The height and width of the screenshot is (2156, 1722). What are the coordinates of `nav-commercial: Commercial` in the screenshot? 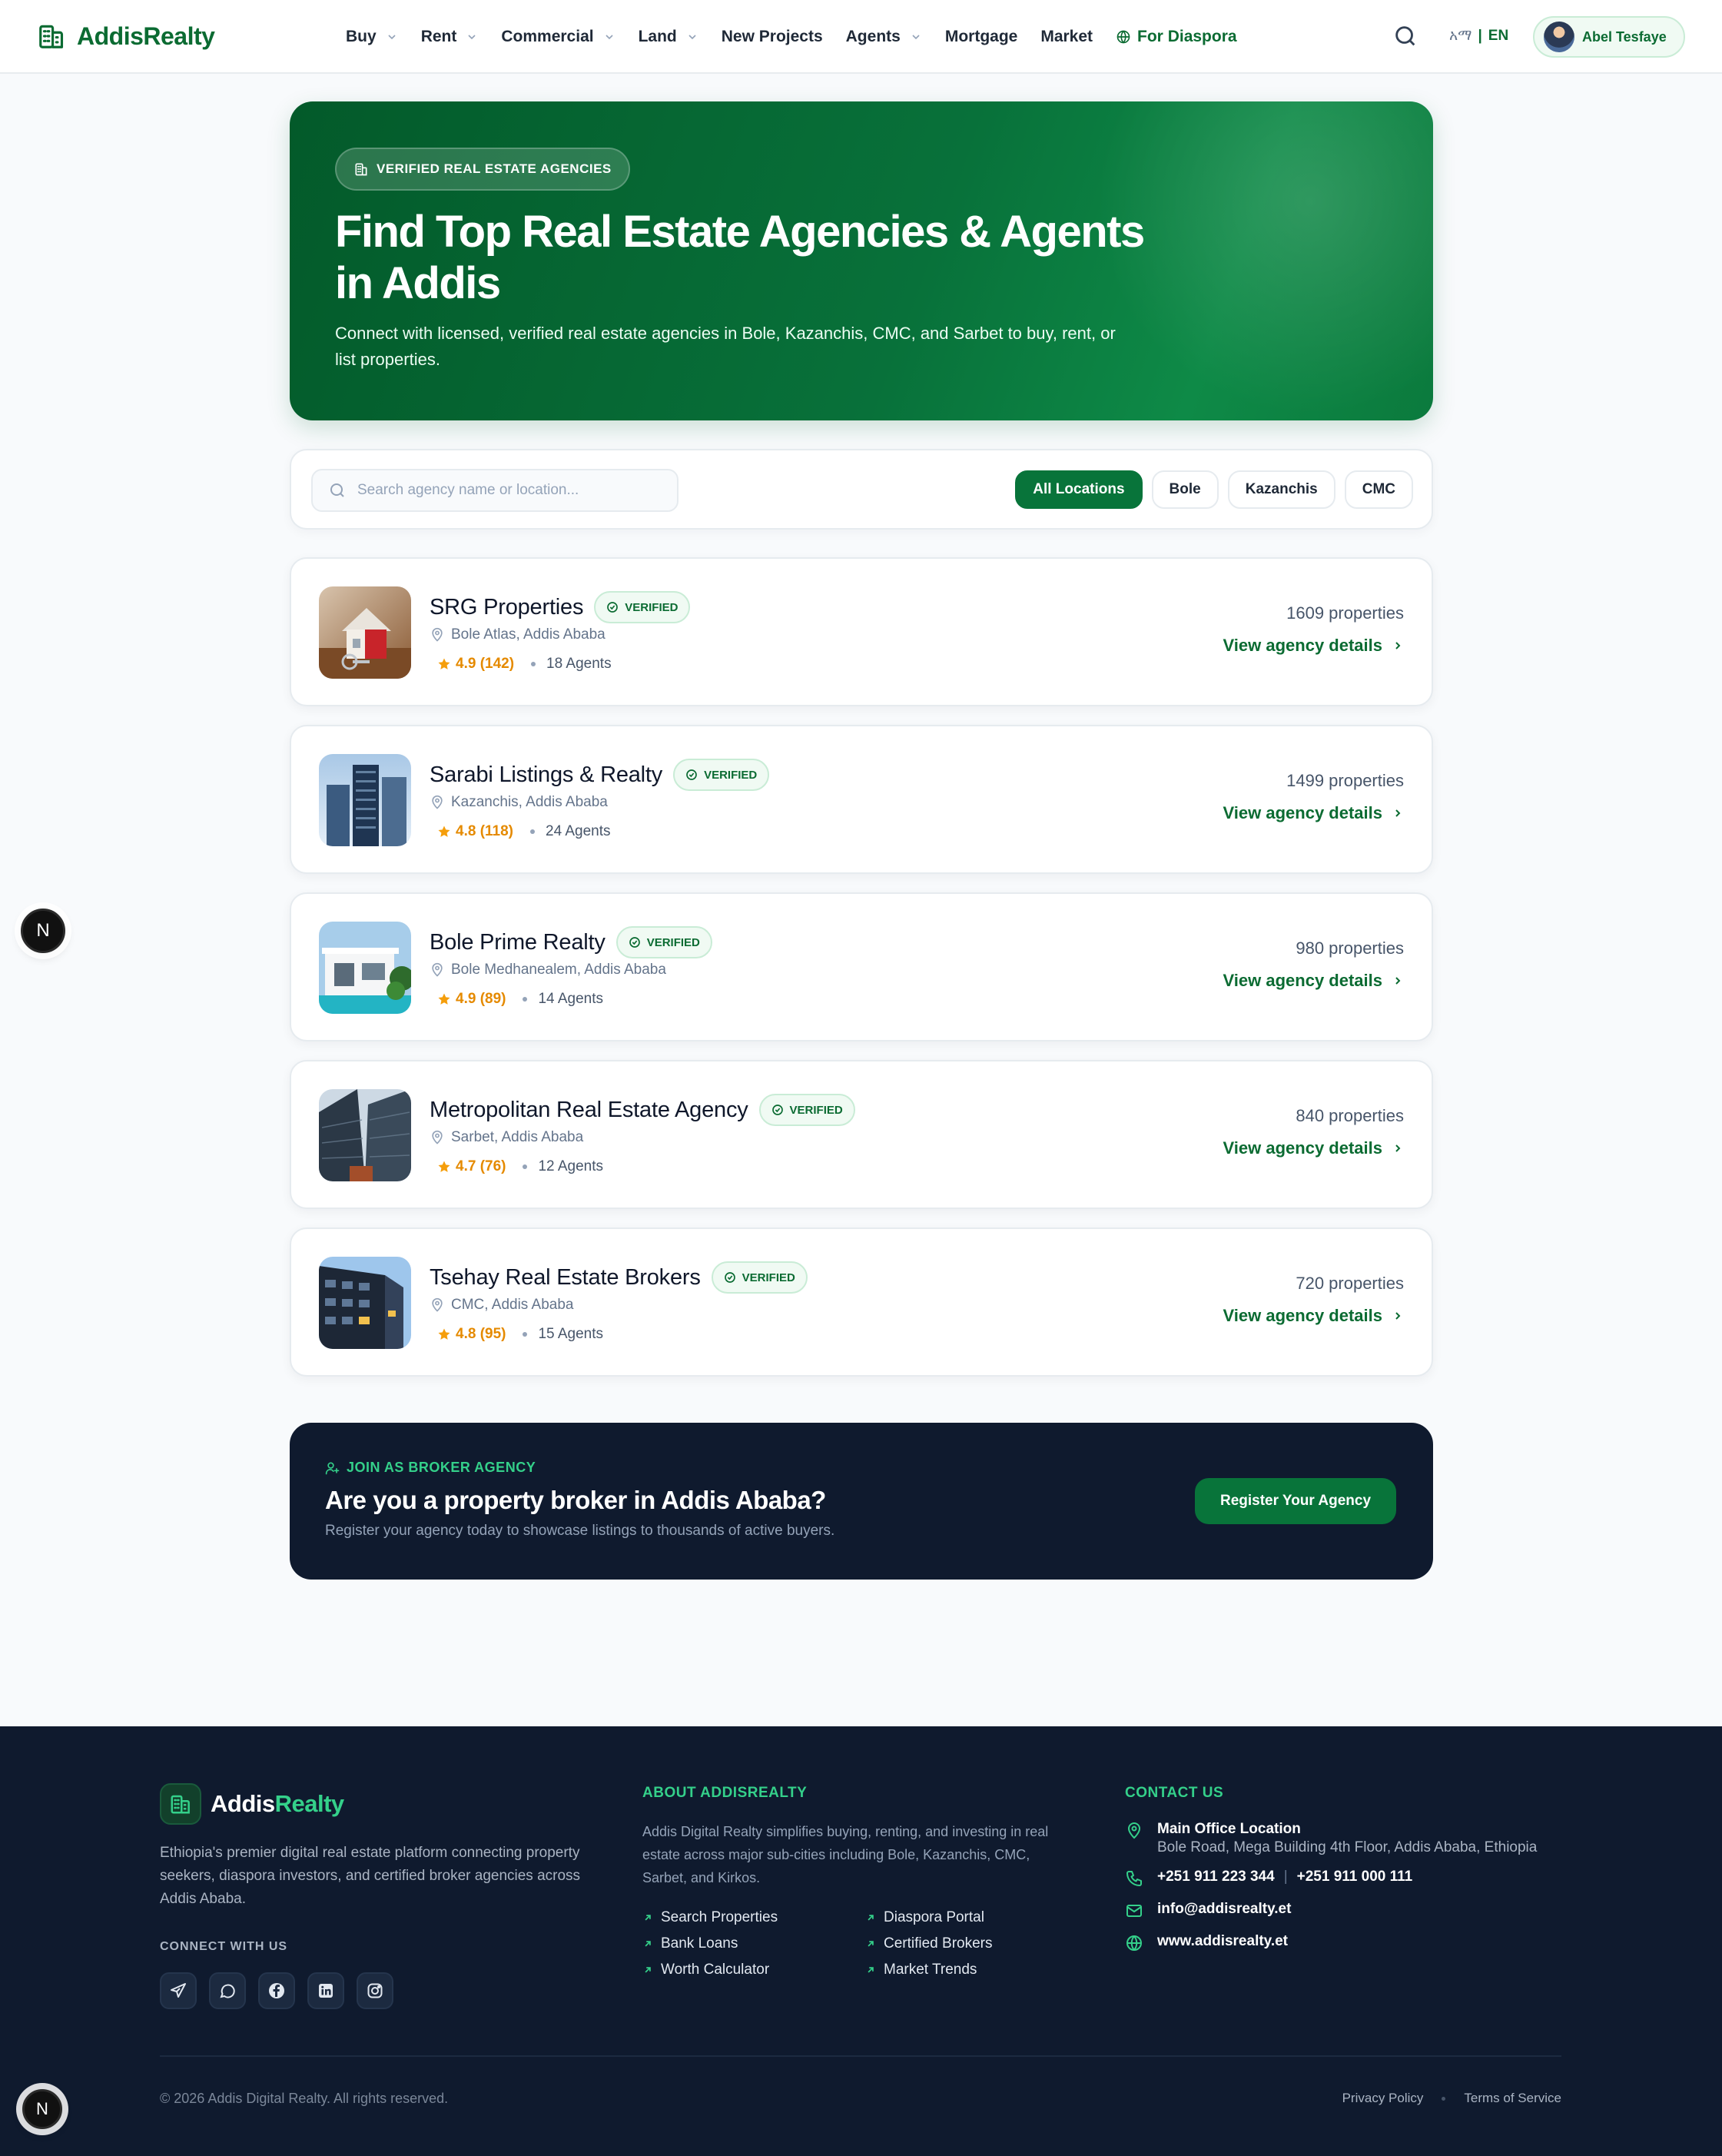 It's located at (558, 37).